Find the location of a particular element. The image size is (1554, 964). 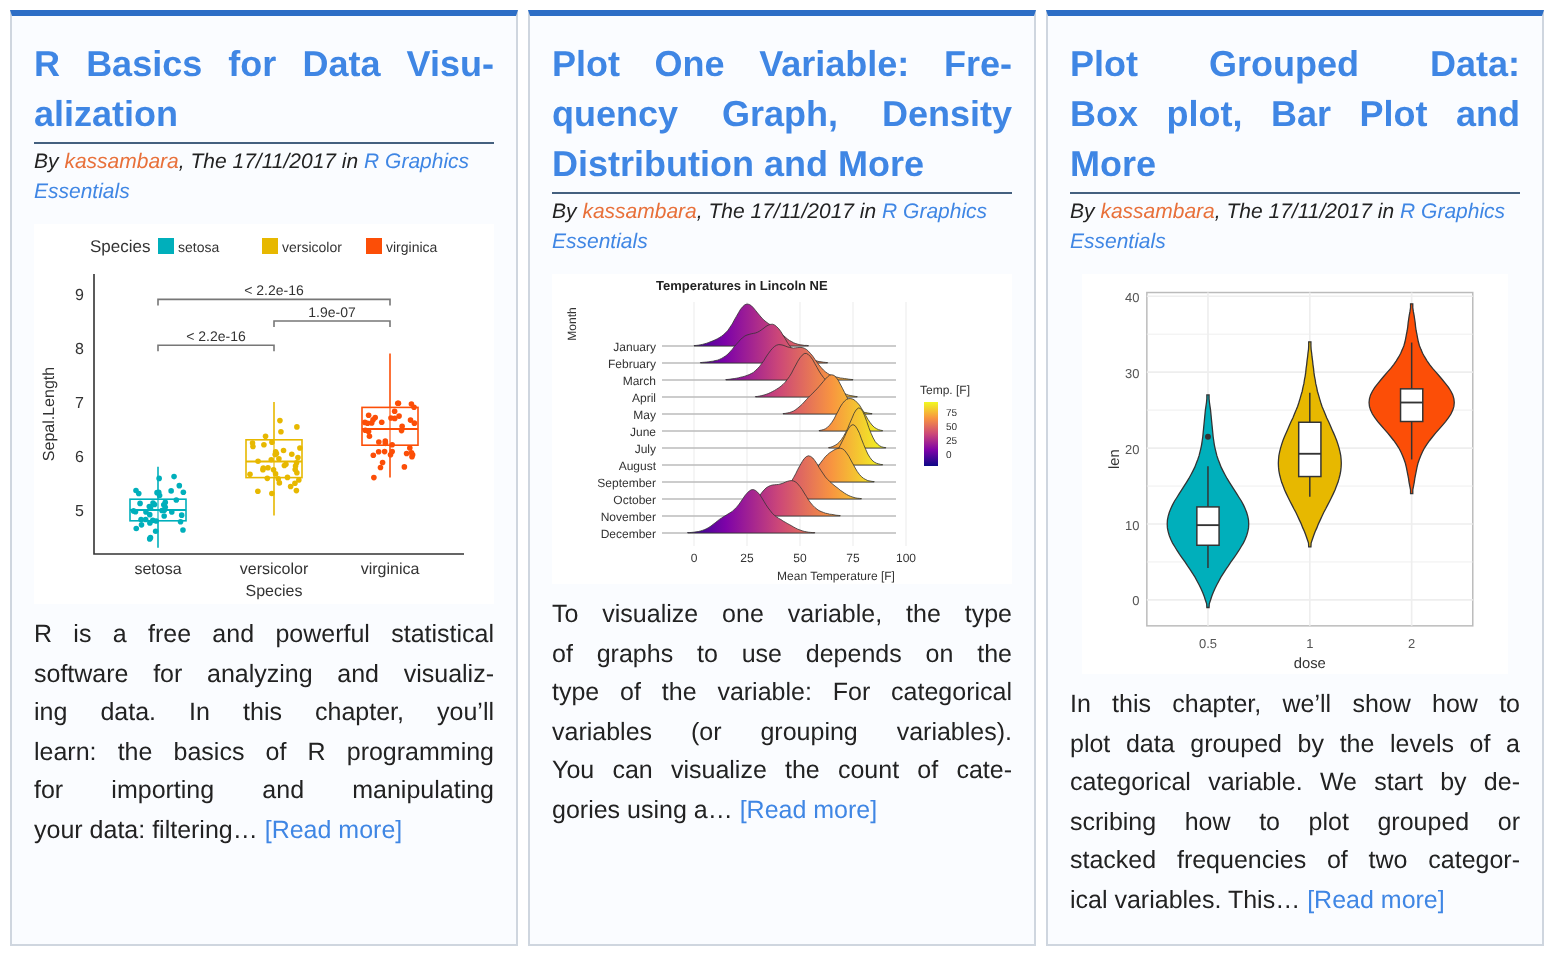

tick-label: versicolor is located at coordinates (274, 569).